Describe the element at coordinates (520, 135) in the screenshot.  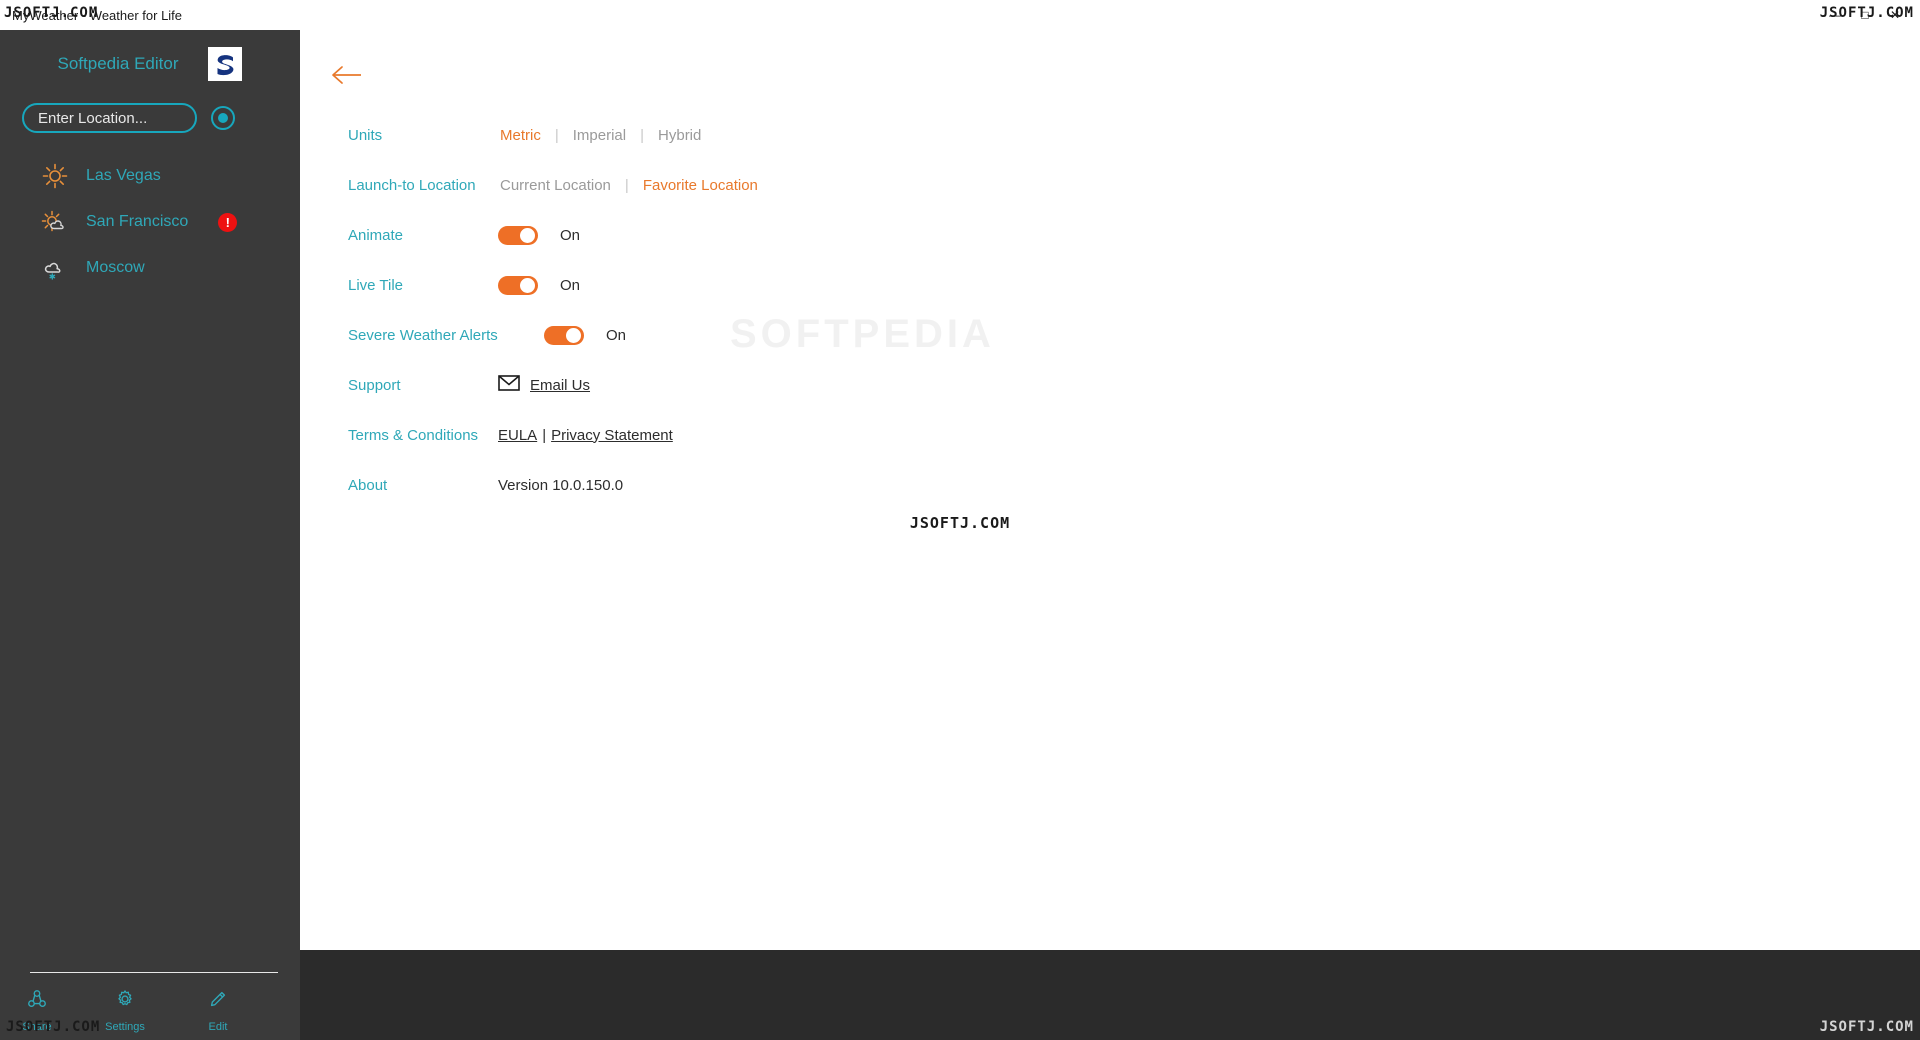
I see `units-option-metric: Metric` at that location.